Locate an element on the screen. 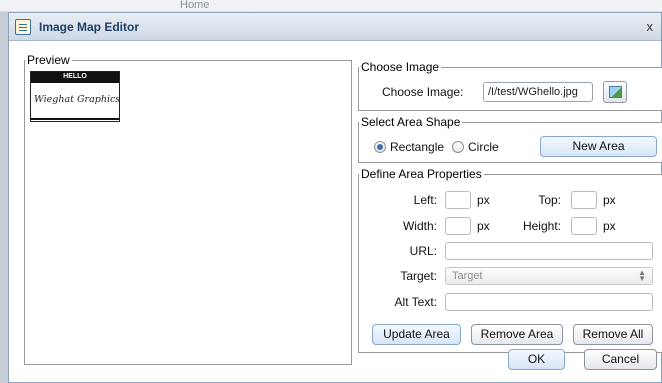  url-label: URL: is located at coordinates (423, 251).